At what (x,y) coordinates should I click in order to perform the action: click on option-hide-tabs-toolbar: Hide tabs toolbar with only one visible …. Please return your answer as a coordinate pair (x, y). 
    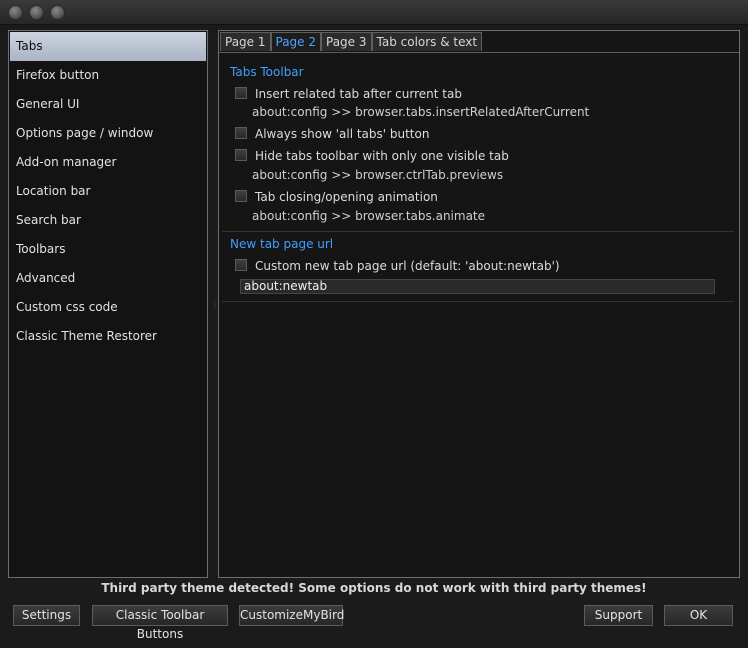
    Looking at the image, I should click on (372, 156).